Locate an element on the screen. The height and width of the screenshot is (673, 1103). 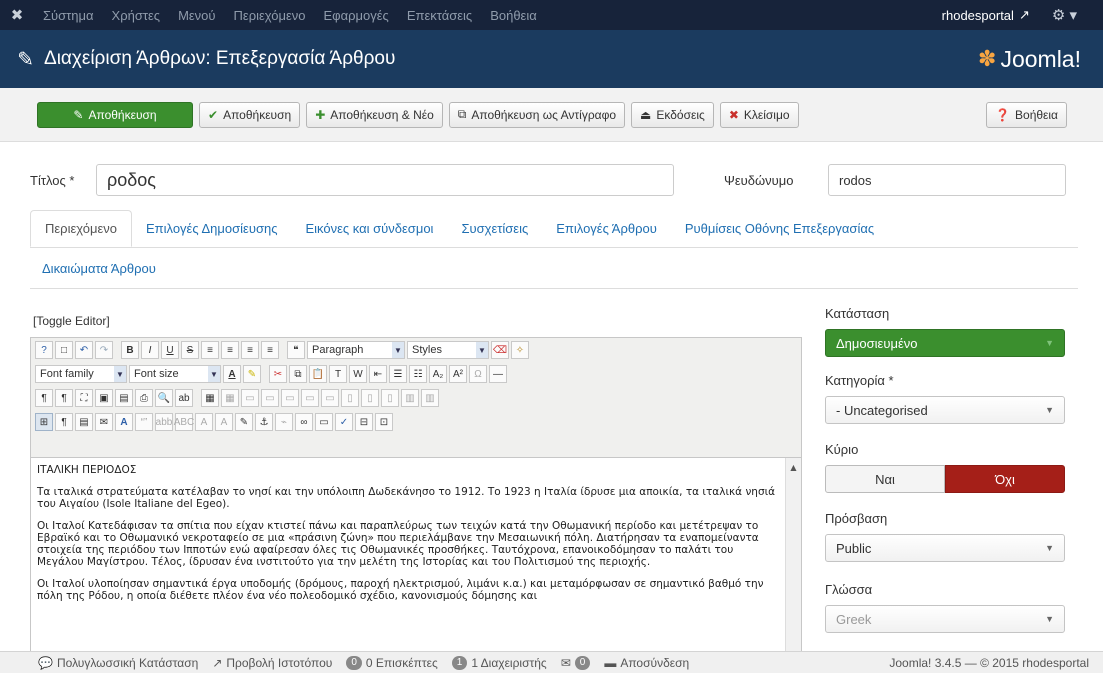
text-color-icon: A is located at coordinates (232, 374).